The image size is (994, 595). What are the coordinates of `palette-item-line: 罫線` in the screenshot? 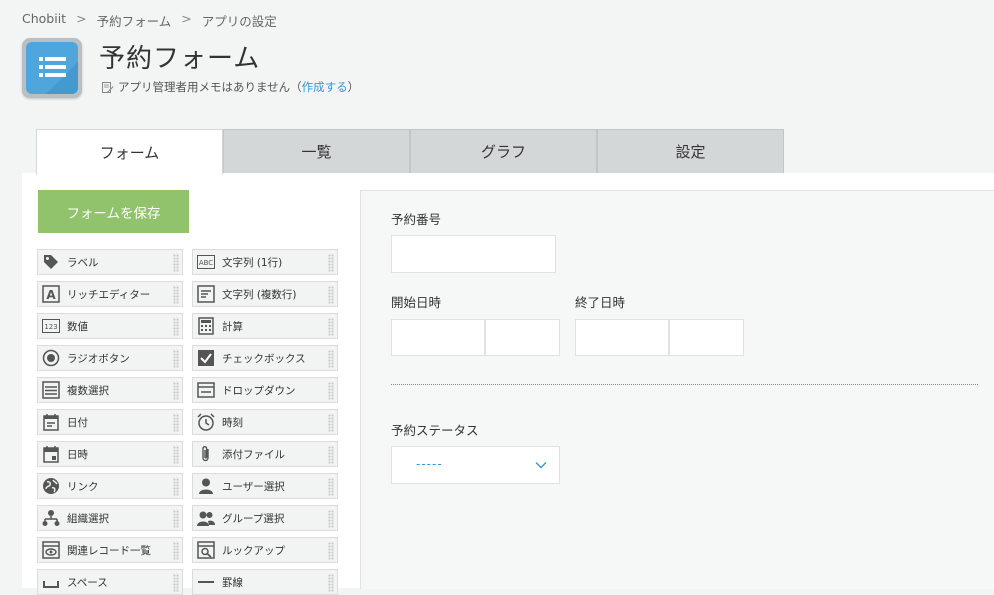 It's located at (265, 582).